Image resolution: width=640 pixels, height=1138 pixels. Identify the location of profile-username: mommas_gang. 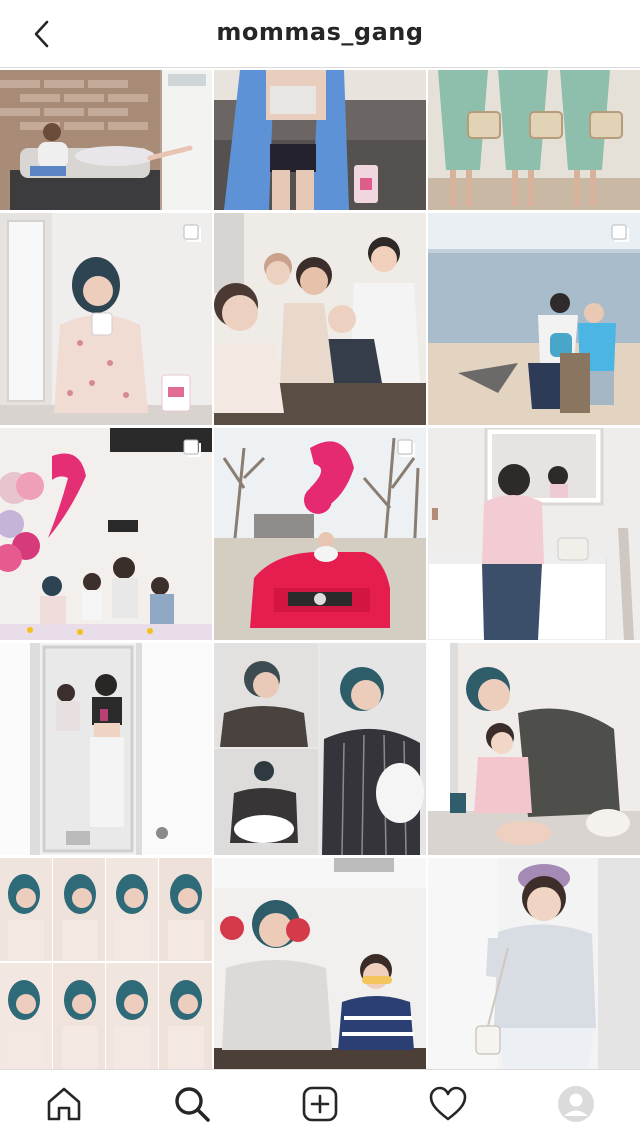
(320, 32).